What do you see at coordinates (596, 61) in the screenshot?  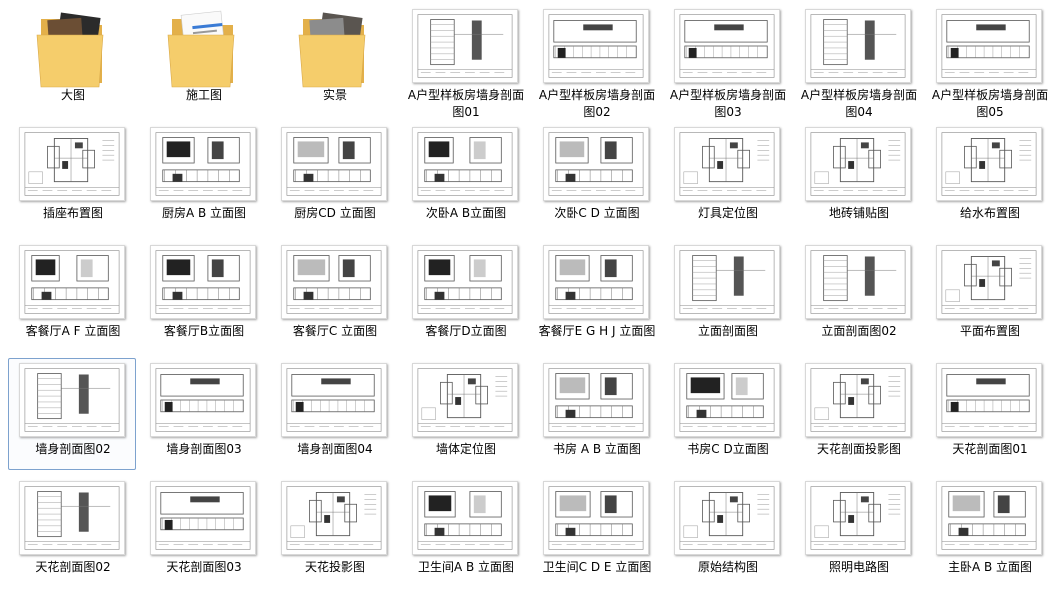 I see `file-item: A户型样板房墙身剖面图02` at bounding box center [596, 61].